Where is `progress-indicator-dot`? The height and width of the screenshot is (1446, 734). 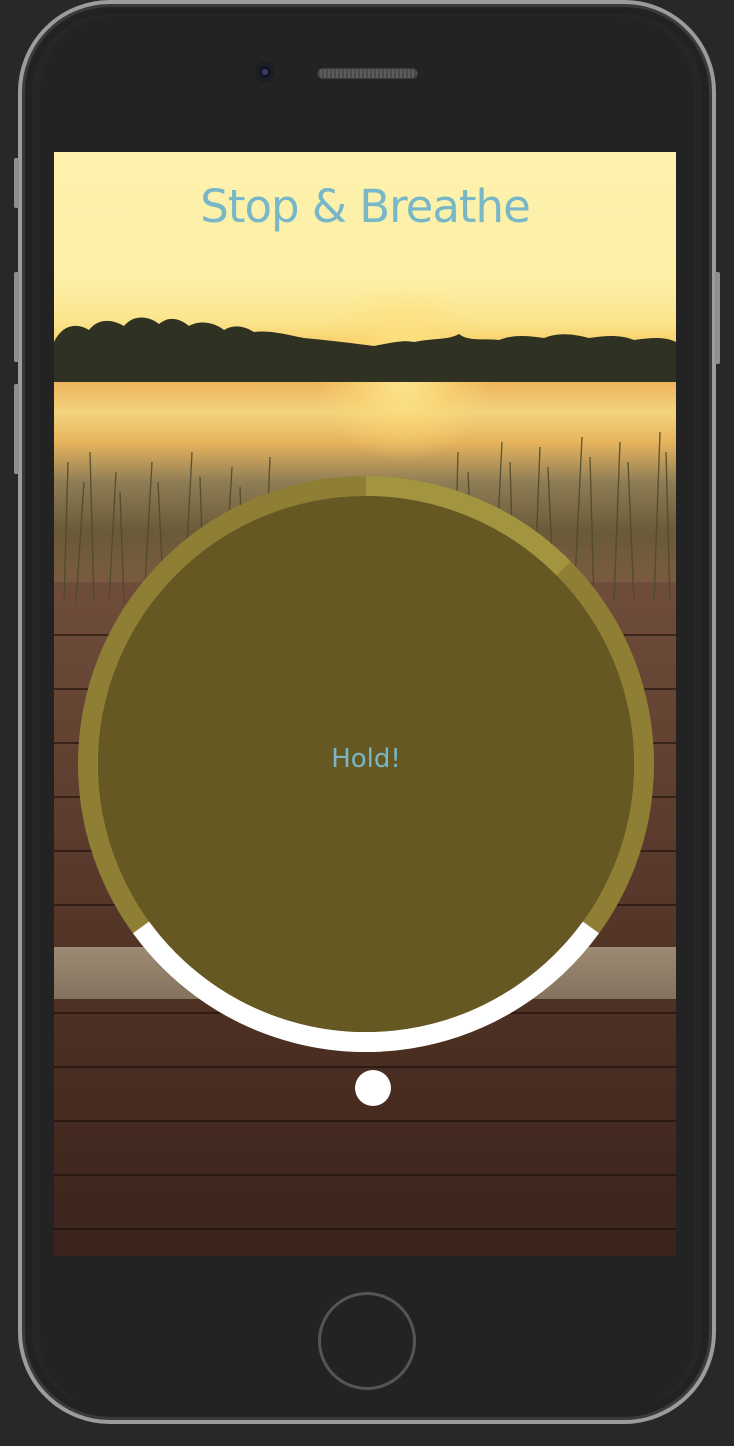 progress-indicator-dot is located at coordinates (373, 1088).